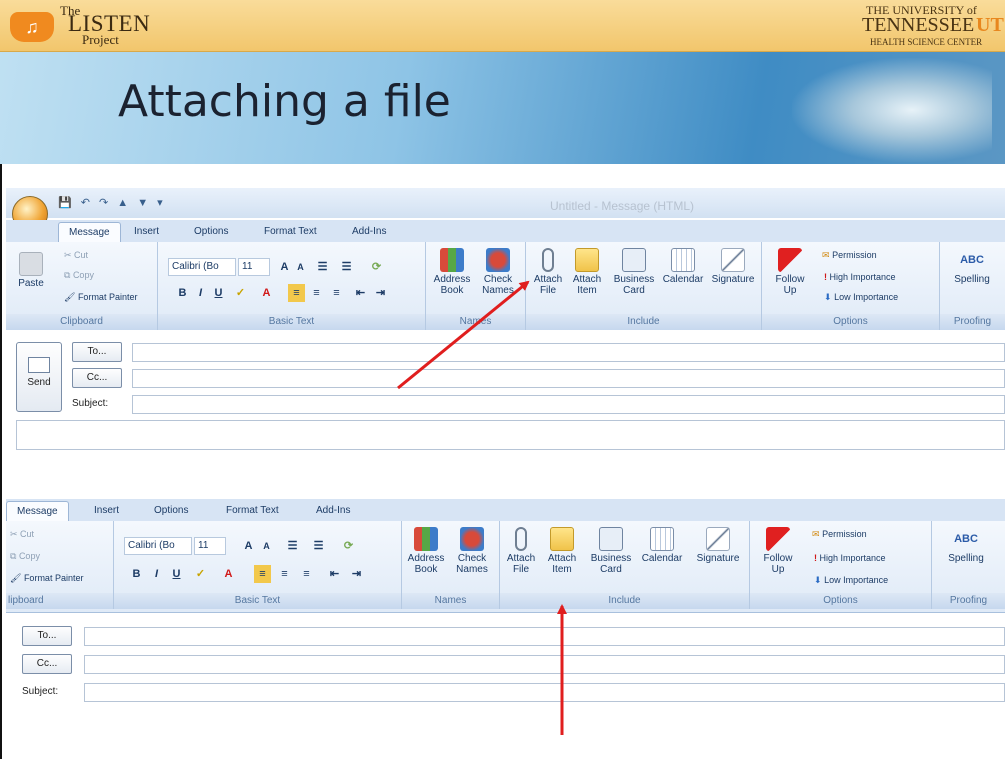  What do you see at coordinates (482, 507) in the screenshot?
I see `annotation-arrows` at bounding box center [482, 507].